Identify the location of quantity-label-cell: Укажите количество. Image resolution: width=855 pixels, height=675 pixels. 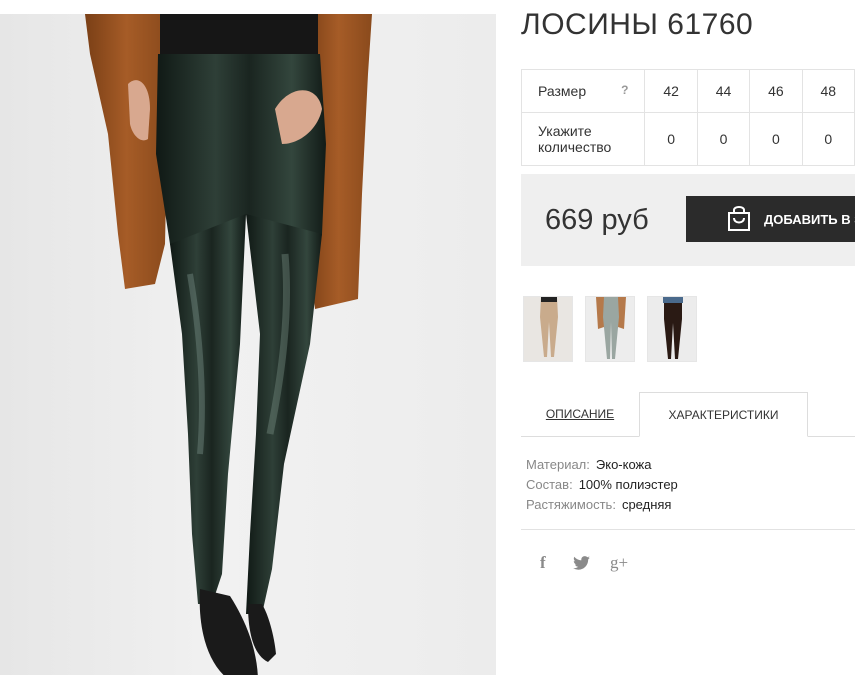
(583, 139).